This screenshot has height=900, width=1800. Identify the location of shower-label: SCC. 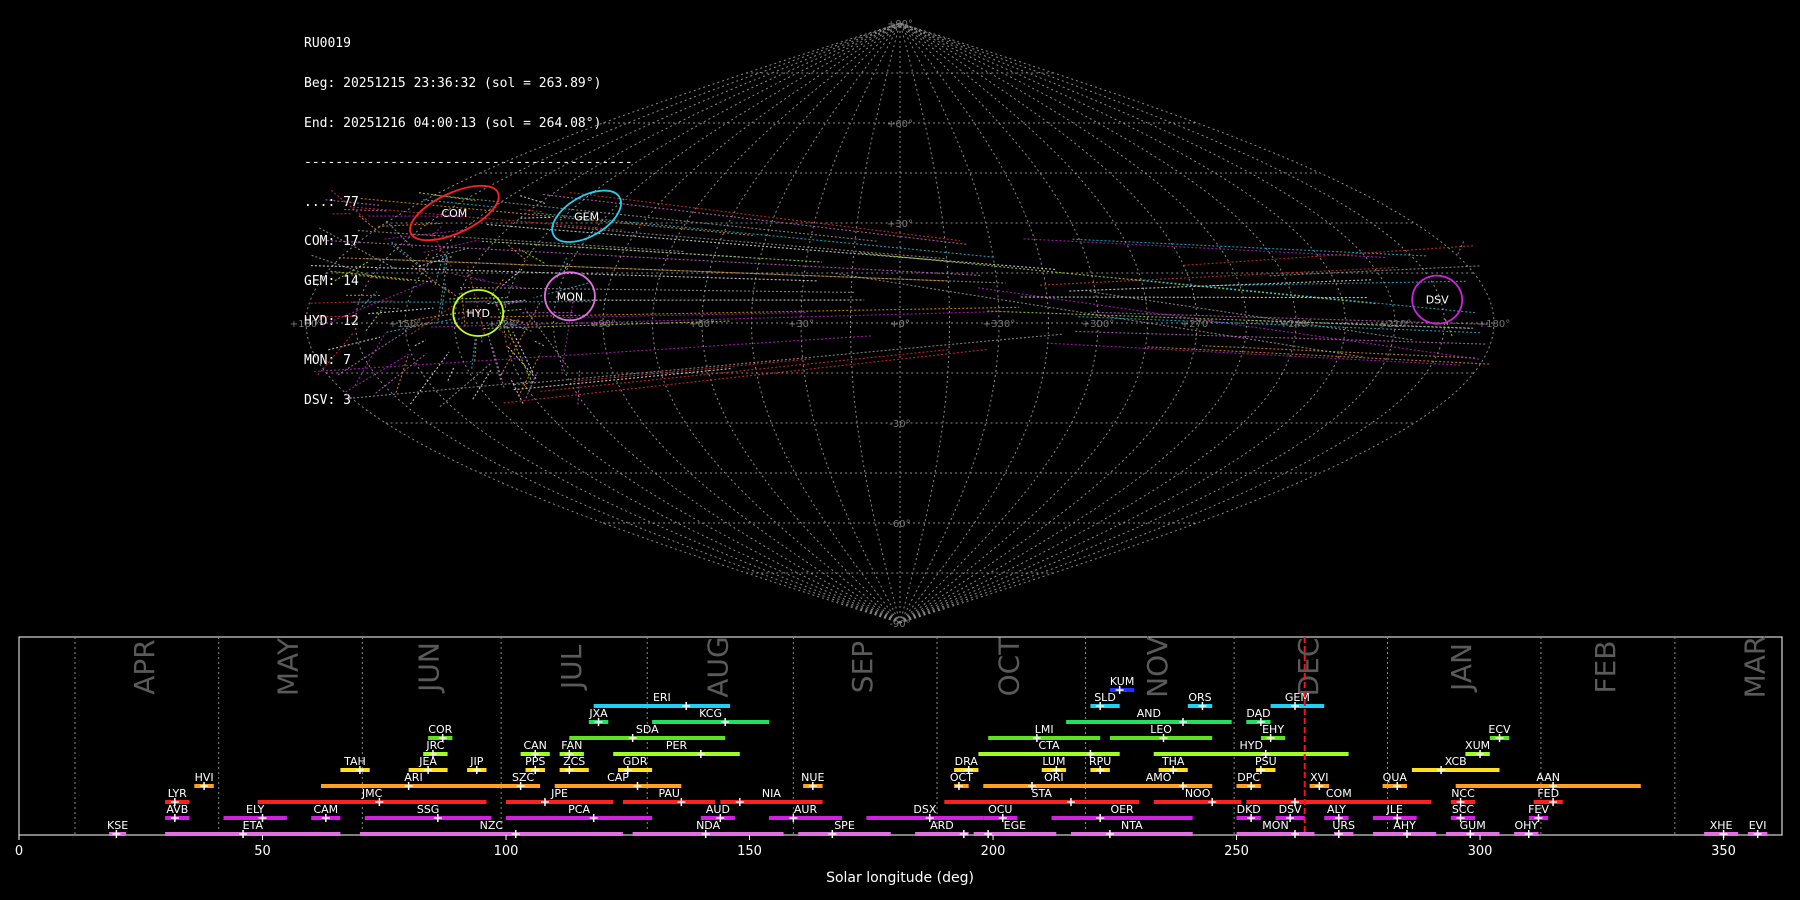
(1463, 809).